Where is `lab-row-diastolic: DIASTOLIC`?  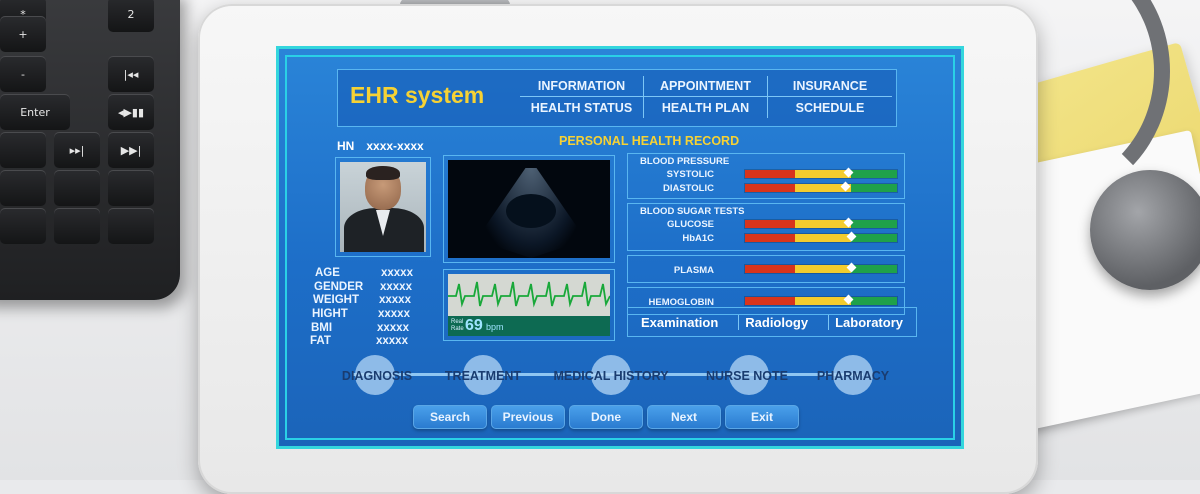
lab-row-diastolic: DIASTOLIC is located at coordinates (766, 188).